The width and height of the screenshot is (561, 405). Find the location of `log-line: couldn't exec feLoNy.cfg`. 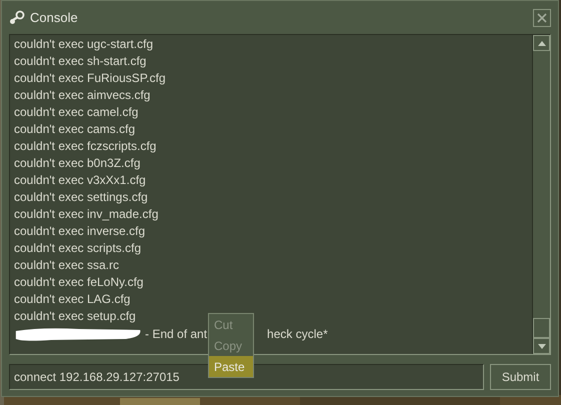

log-line: couldn't exec feLoNy.cfg is located at coordinates (79, 282).